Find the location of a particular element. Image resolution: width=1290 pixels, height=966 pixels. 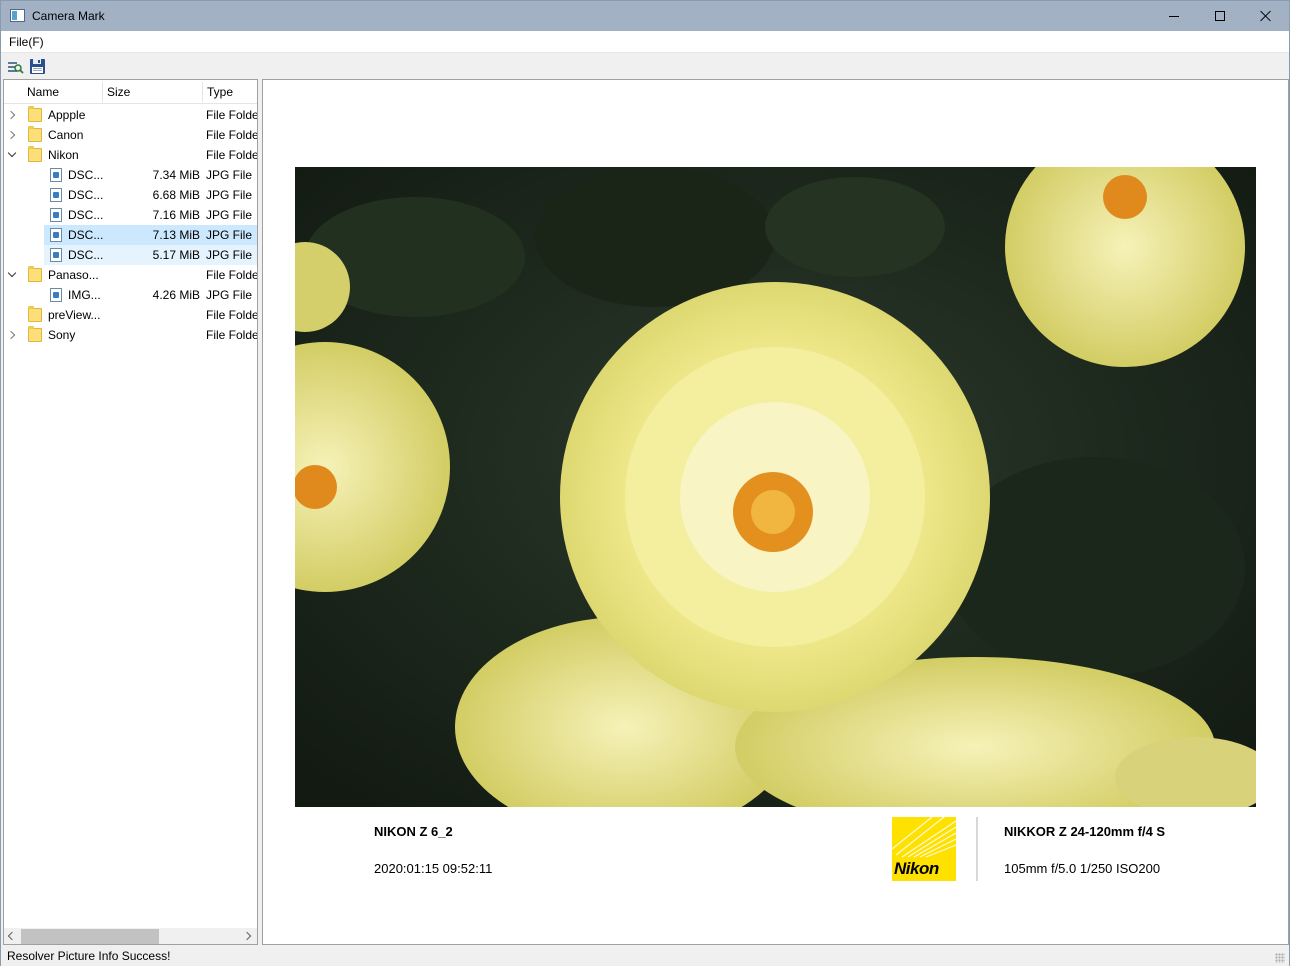

horizontal-scrollbar is located at coordinates (130, 936).